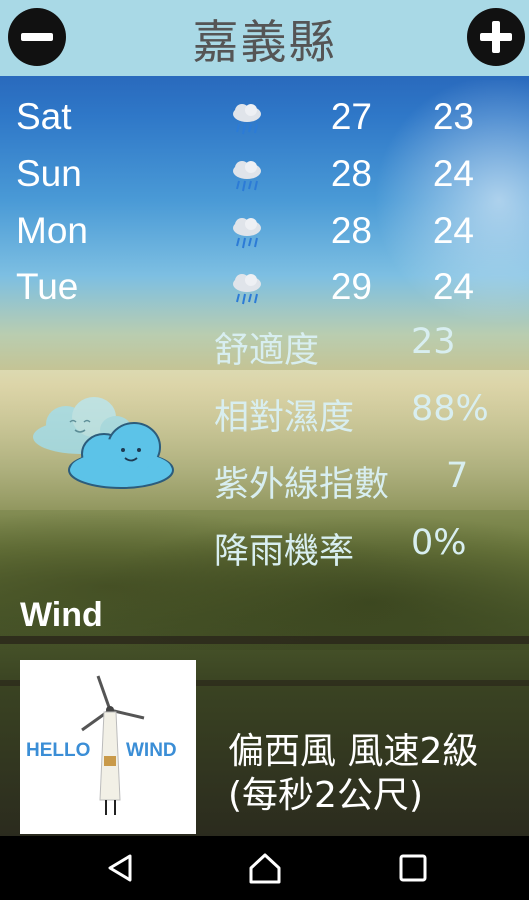 This screenshot has width=529, height=900. What do you see at coordinates (264, 124) in the screenshot?
I see `forecast-row: Sat 27 23` at bounding box center [264, 124].